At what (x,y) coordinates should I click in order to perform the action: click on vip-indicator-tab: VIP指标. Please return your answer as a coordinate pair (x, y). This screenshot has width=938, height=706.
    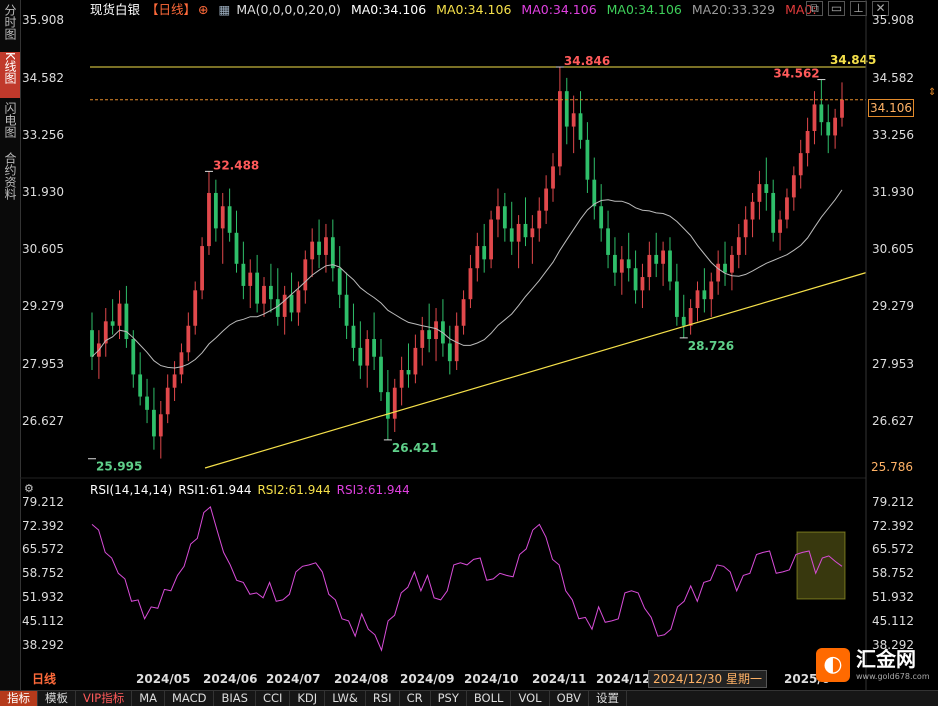
    Looking at the image, I should click on (104, 698).